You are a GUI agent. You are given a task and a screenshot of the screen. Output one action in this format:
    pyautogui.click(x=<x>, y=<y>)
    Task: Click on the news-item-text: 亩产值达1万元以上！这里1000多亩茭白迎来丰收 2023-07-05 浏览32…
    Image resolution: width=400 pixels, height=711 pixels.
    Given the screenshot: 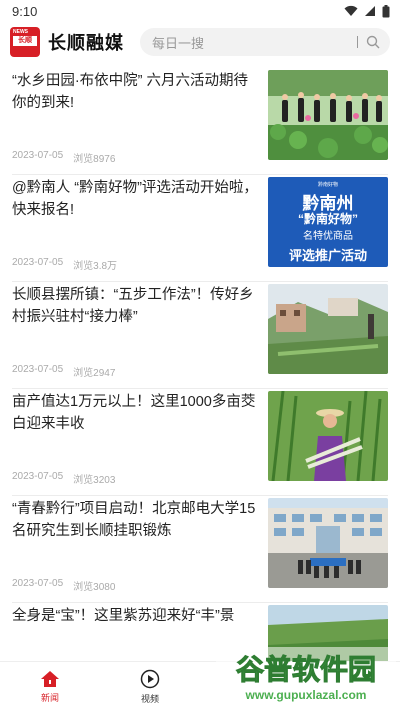 What is the action you would take?
    pyautogui.click(x=140, y=442)
    